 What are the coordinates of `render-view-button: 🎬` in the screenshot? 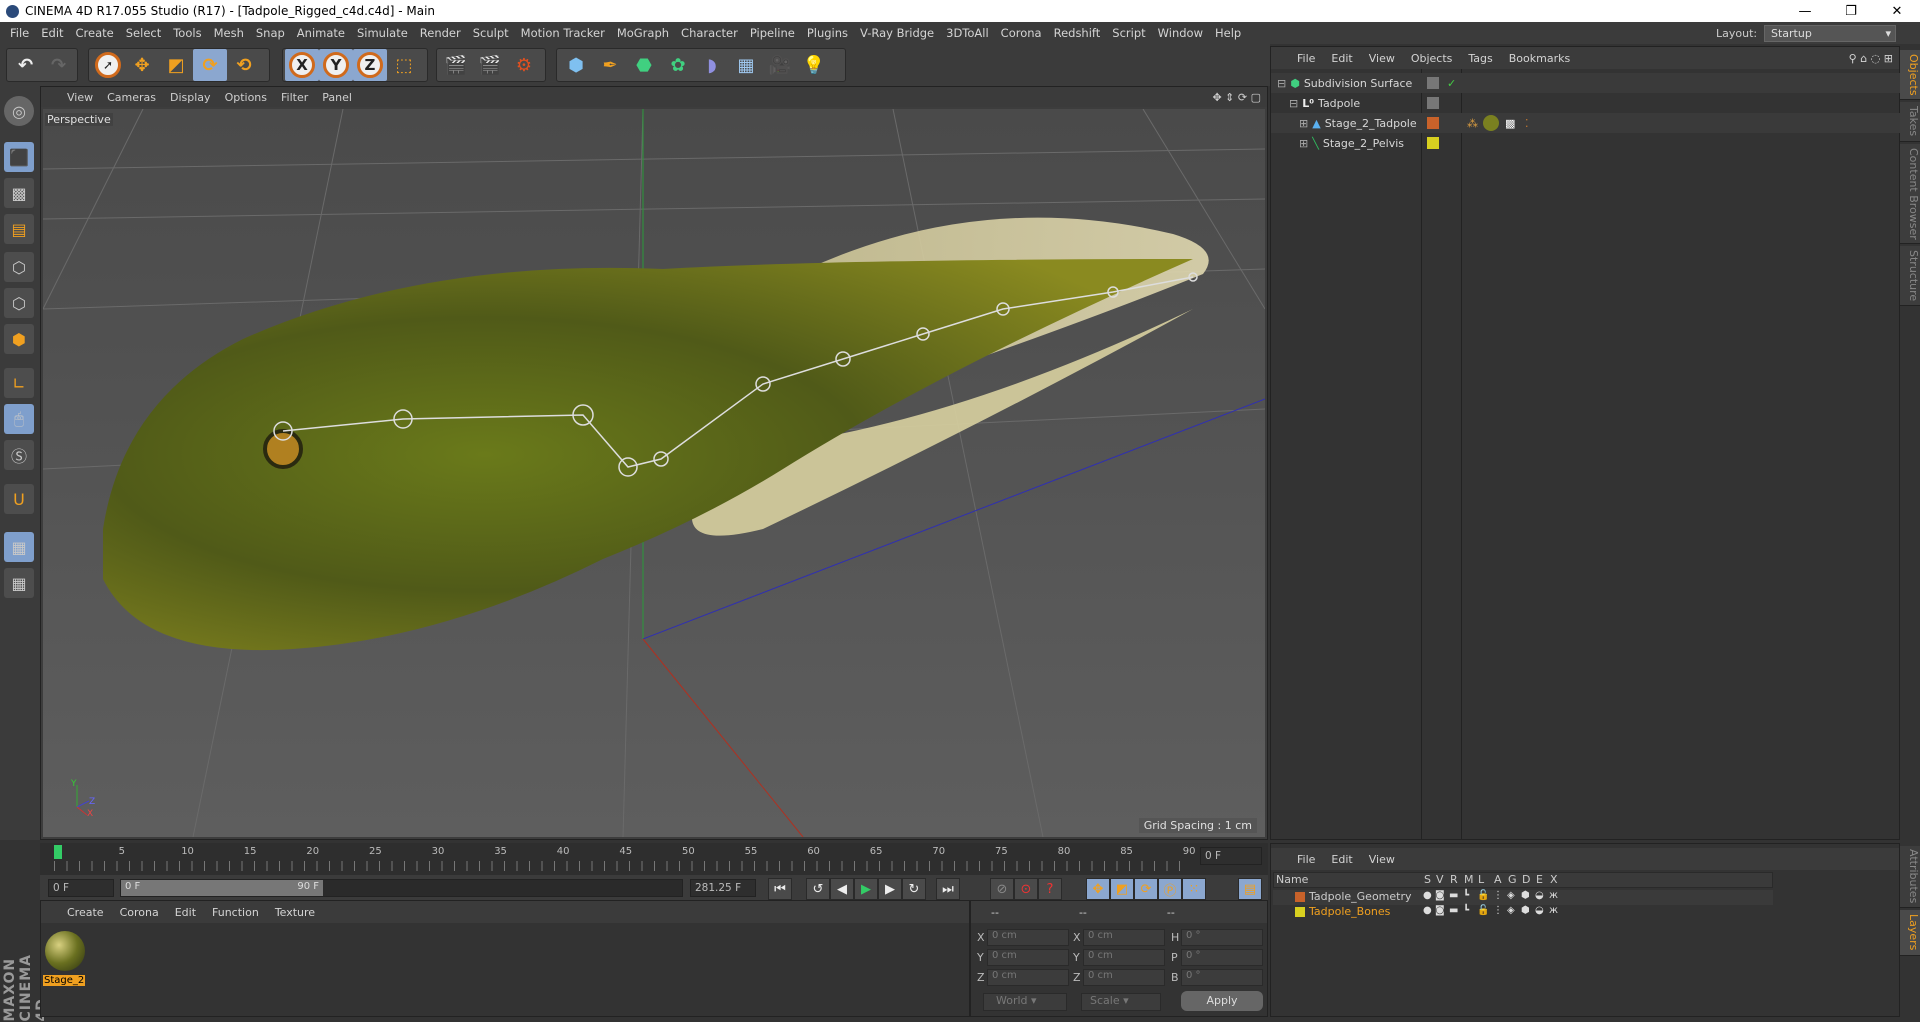 It's located at (456, 65).